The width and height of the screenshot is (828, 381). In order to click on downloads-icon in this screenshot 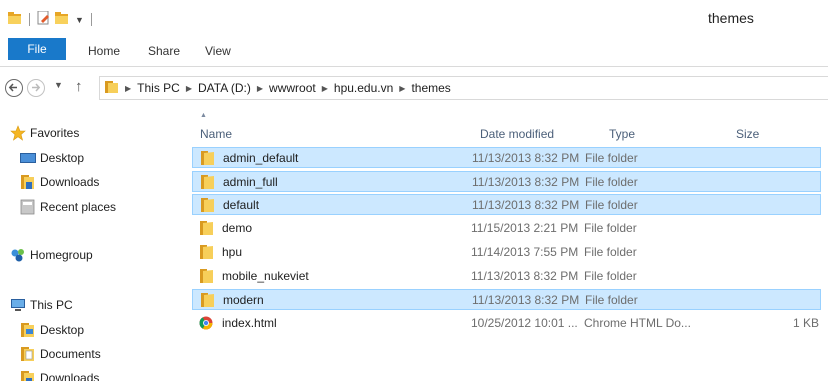, I will do `click(28, 182)`.